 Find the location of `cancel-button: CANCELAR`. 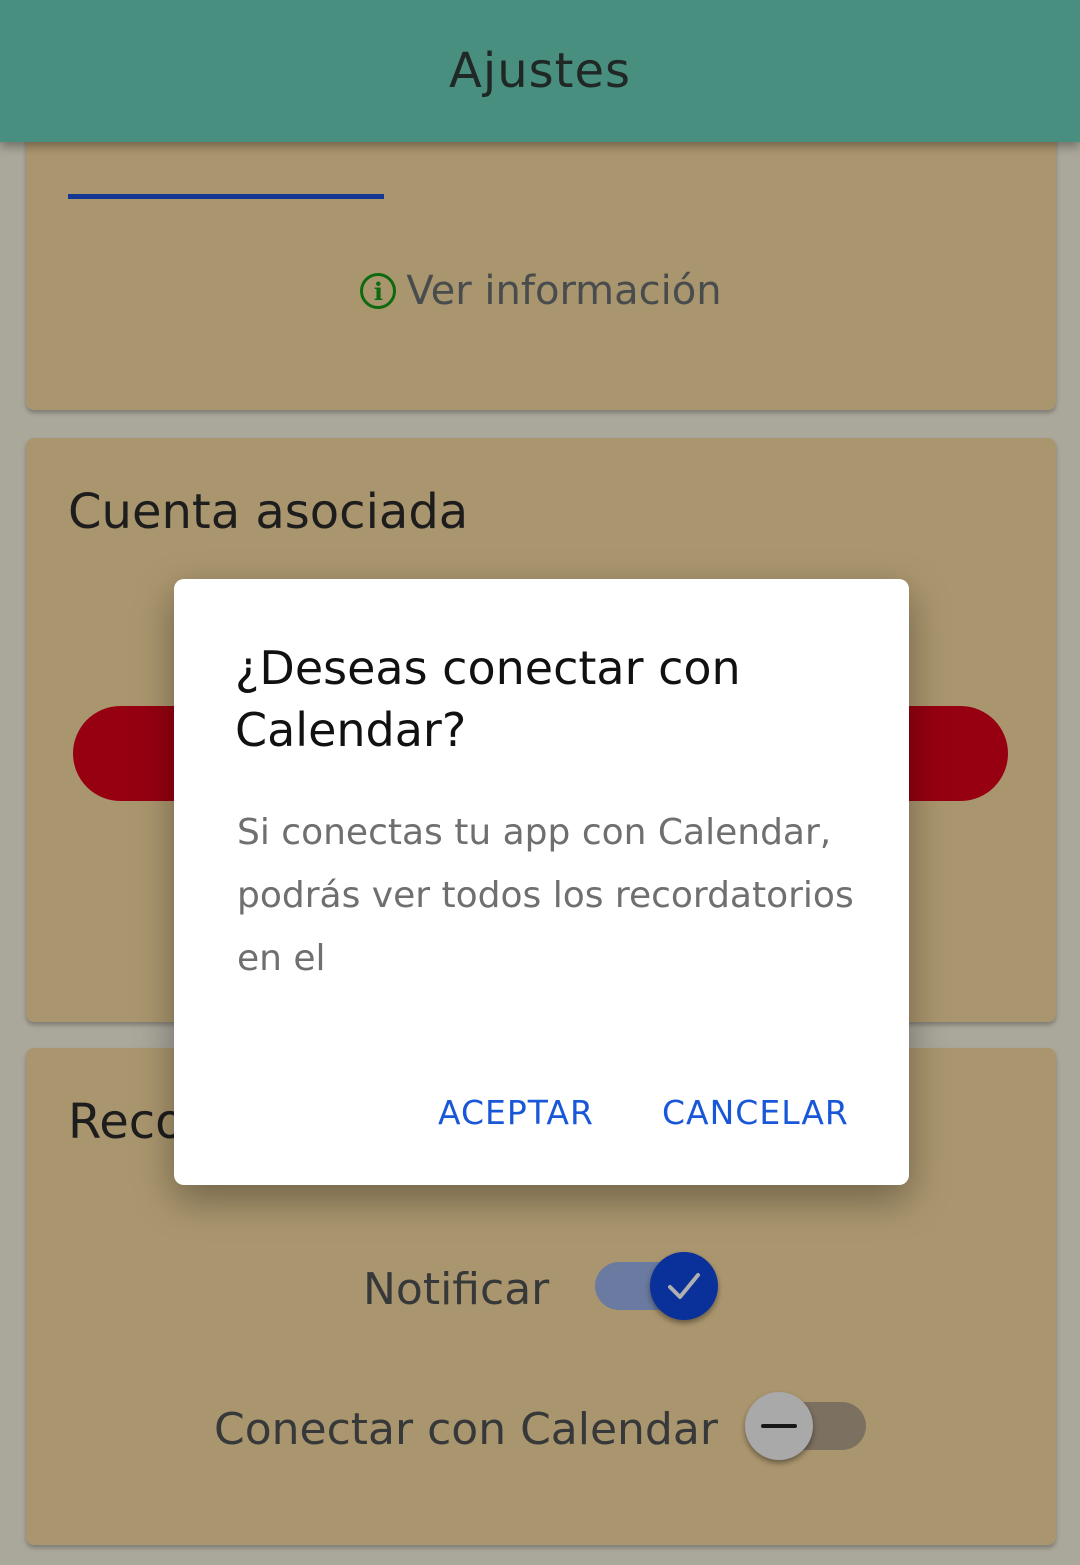

cancel-button: CANCELAR is located at coordinates (755, 1112).